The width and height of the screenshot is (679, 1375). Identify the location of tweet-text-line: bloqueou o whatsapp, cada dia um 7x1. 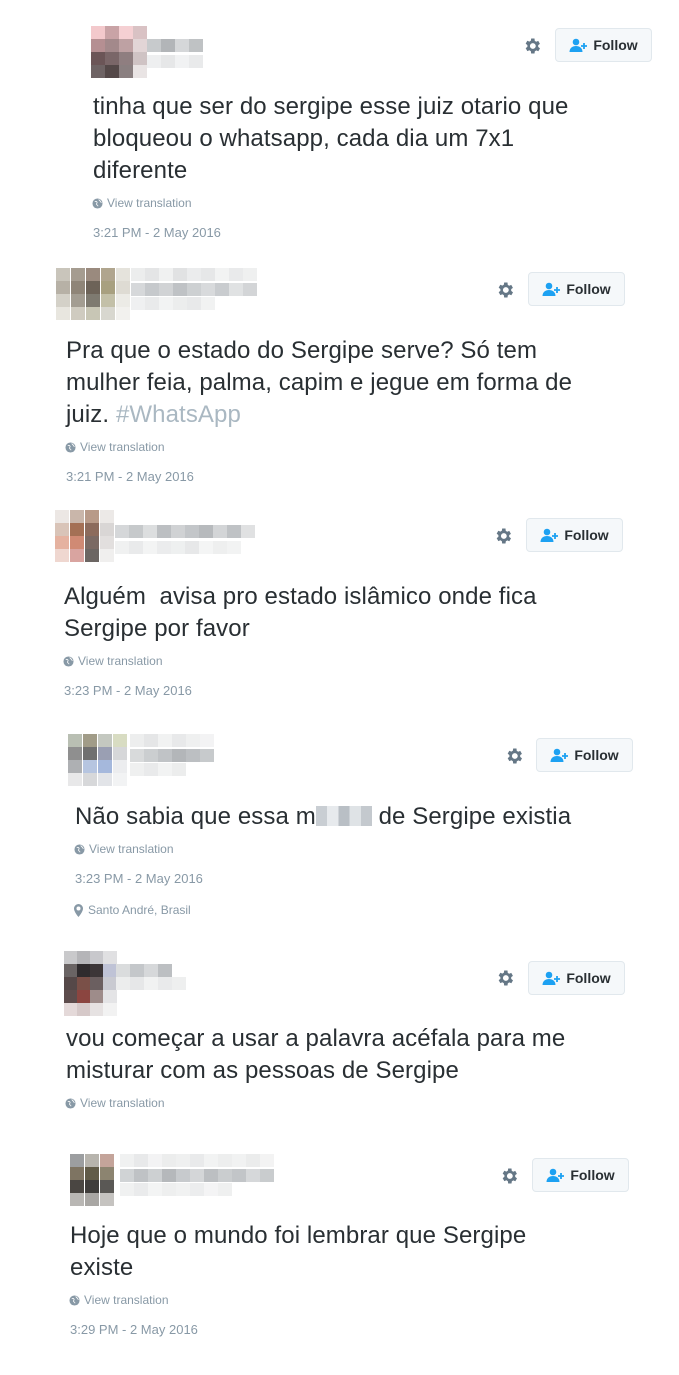
(304, 138).